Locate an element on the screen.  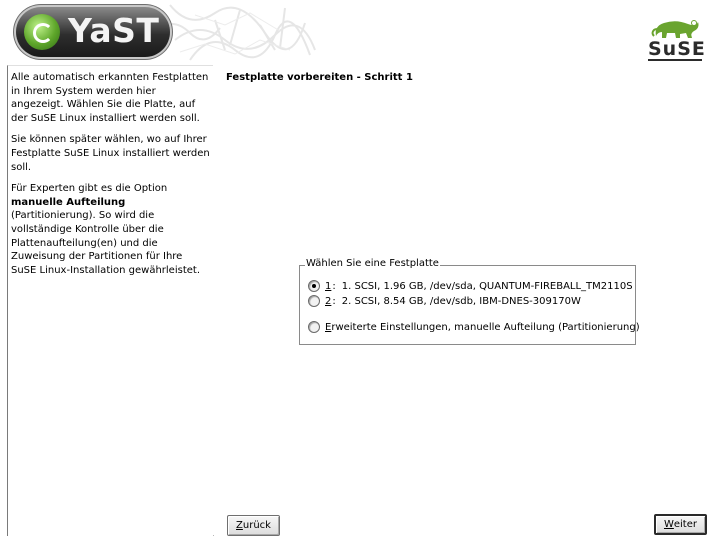
next-button-key: W is located at coordinates (668, 524).